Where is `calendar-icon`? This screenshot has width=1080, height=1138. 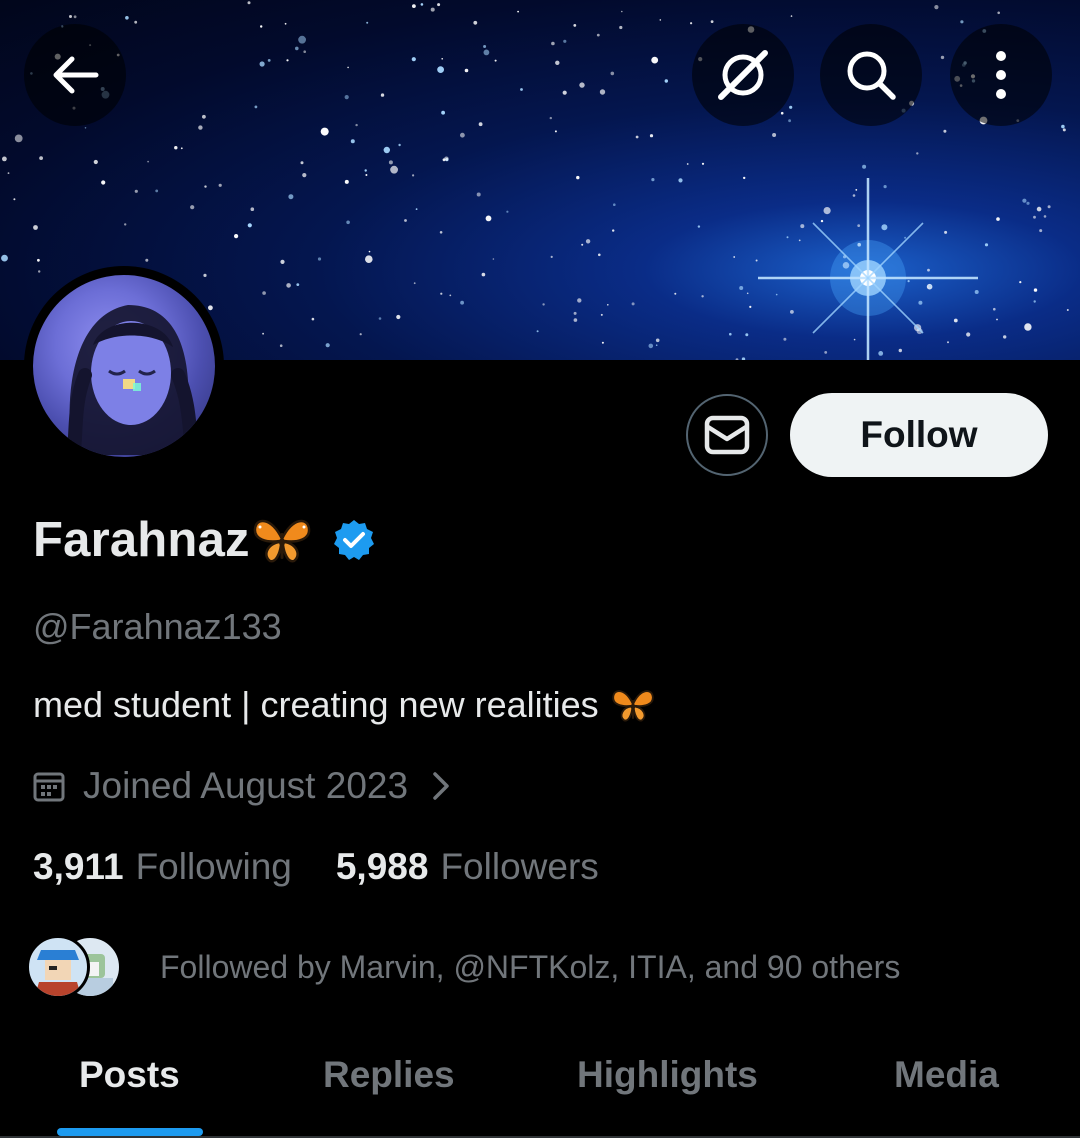 calendar-icon is located at coordinates (49, 787).